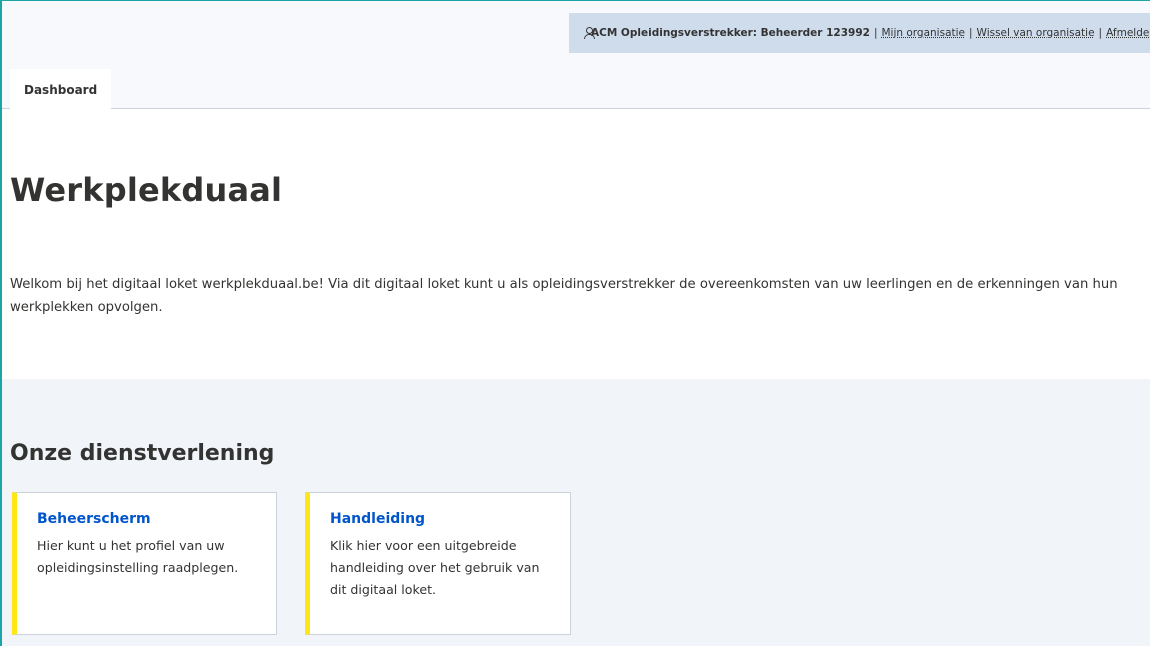 This screenshot has height=646, width=1150. I want to click on switch-organisation-link: Wissel van organisatie, so click(1036, 33).